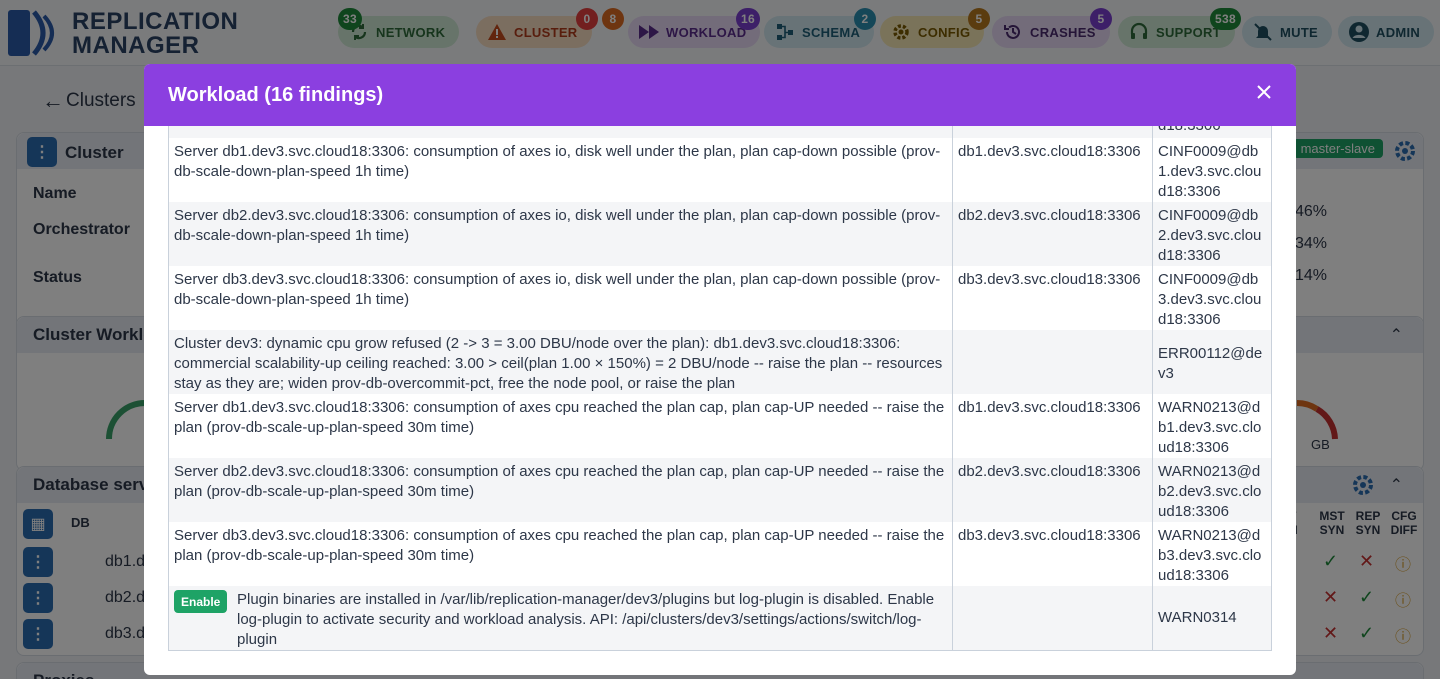 This screenshot has width=1440, height=679. Describe the element at coordinates (1212, 170) in the screenshot. I see `finding-code: CINF0009@db1.dev3.svc.cloud18:3306` at that location.